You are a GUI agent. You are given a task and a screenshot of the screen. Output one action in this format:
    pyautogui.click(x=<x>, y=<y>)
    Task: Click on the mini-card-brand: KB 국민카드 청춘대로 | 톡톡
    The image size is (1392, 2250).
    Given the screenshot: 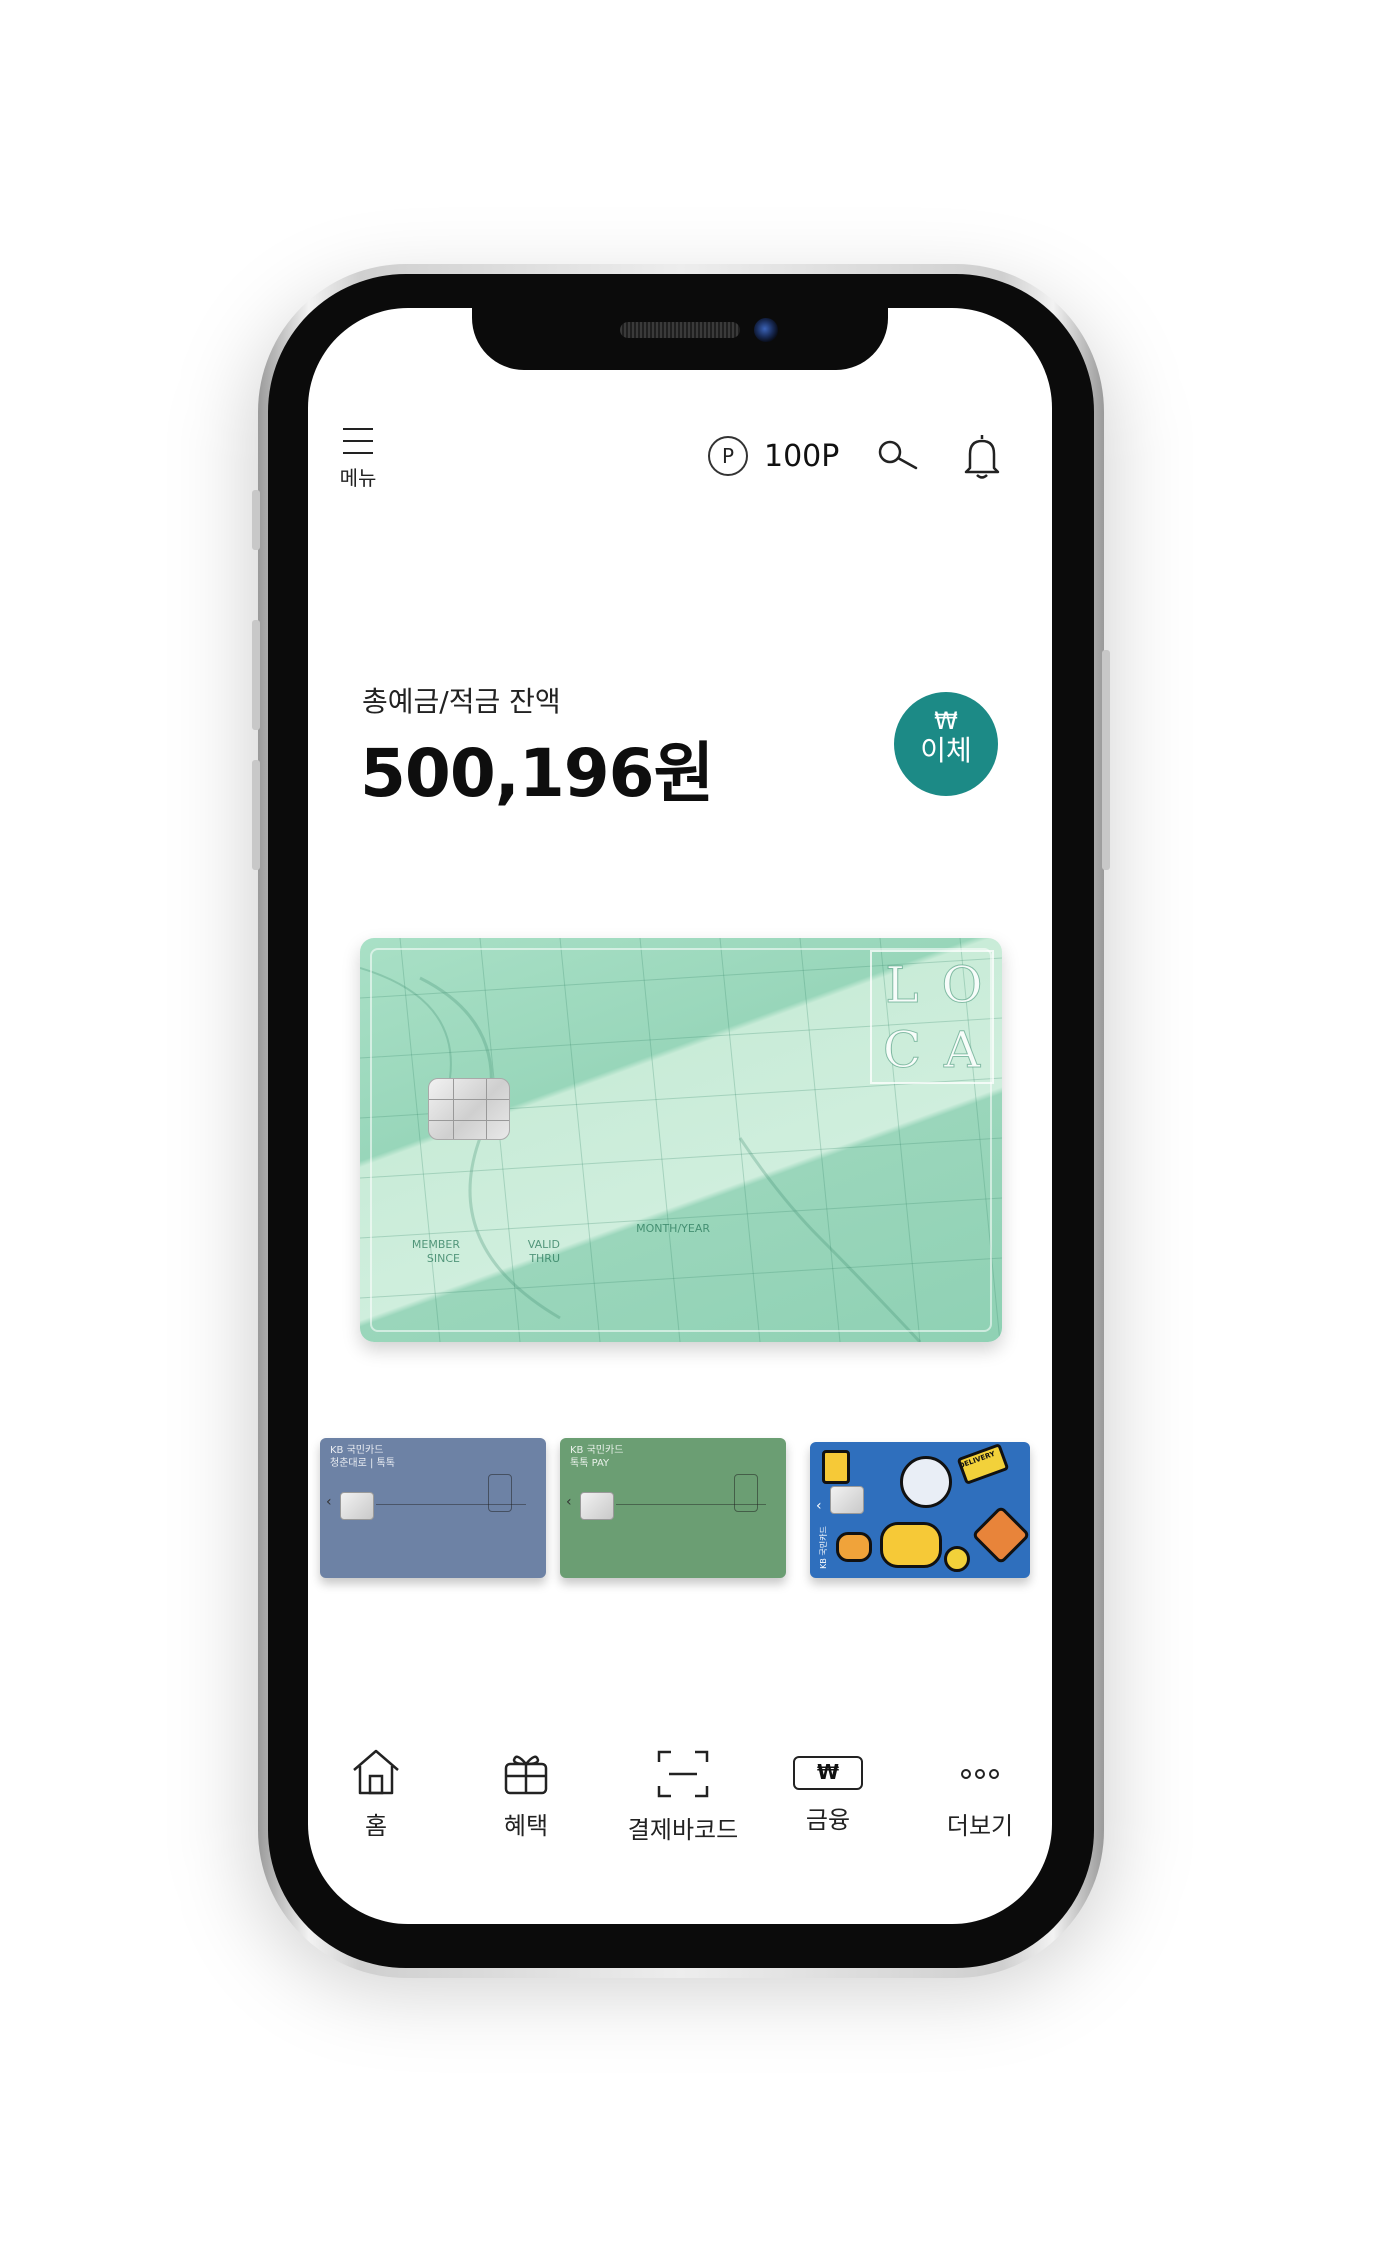 What is the action you would take?
    pyautogui.click(x=362, y=1457)
    